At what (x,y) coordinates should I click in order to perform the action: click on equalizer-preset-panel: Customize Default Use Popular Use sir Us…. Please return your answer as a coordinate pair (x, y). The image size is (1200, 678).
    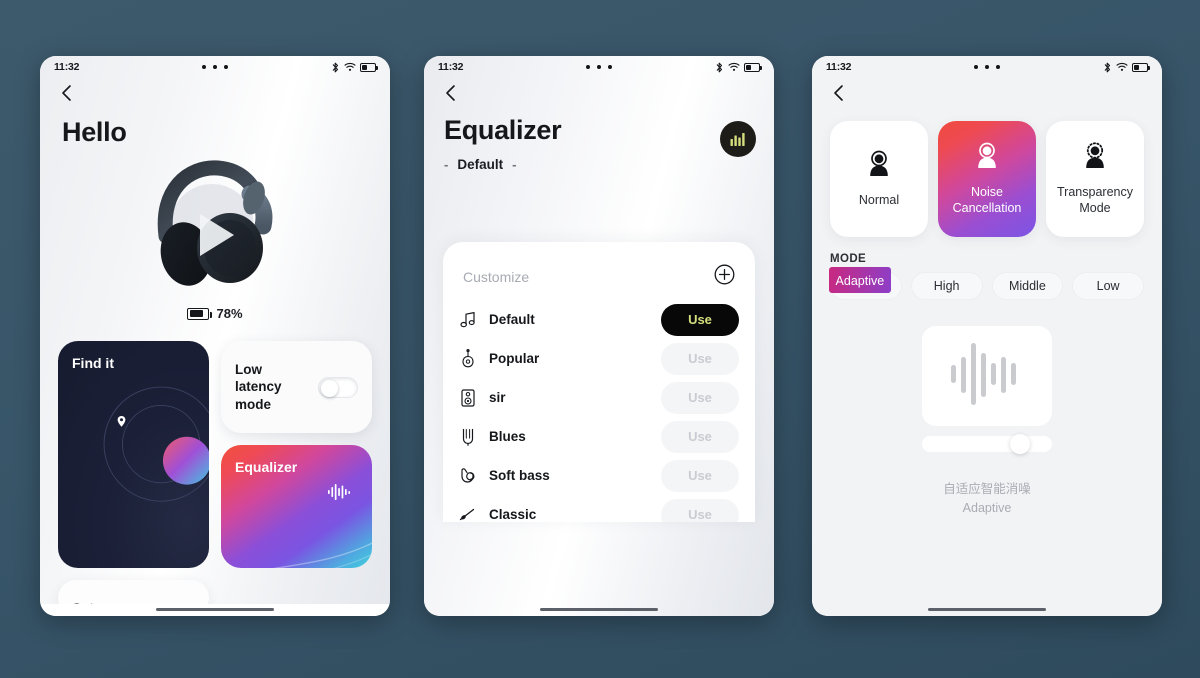
    Looking at the image, I should click on (599, 382).